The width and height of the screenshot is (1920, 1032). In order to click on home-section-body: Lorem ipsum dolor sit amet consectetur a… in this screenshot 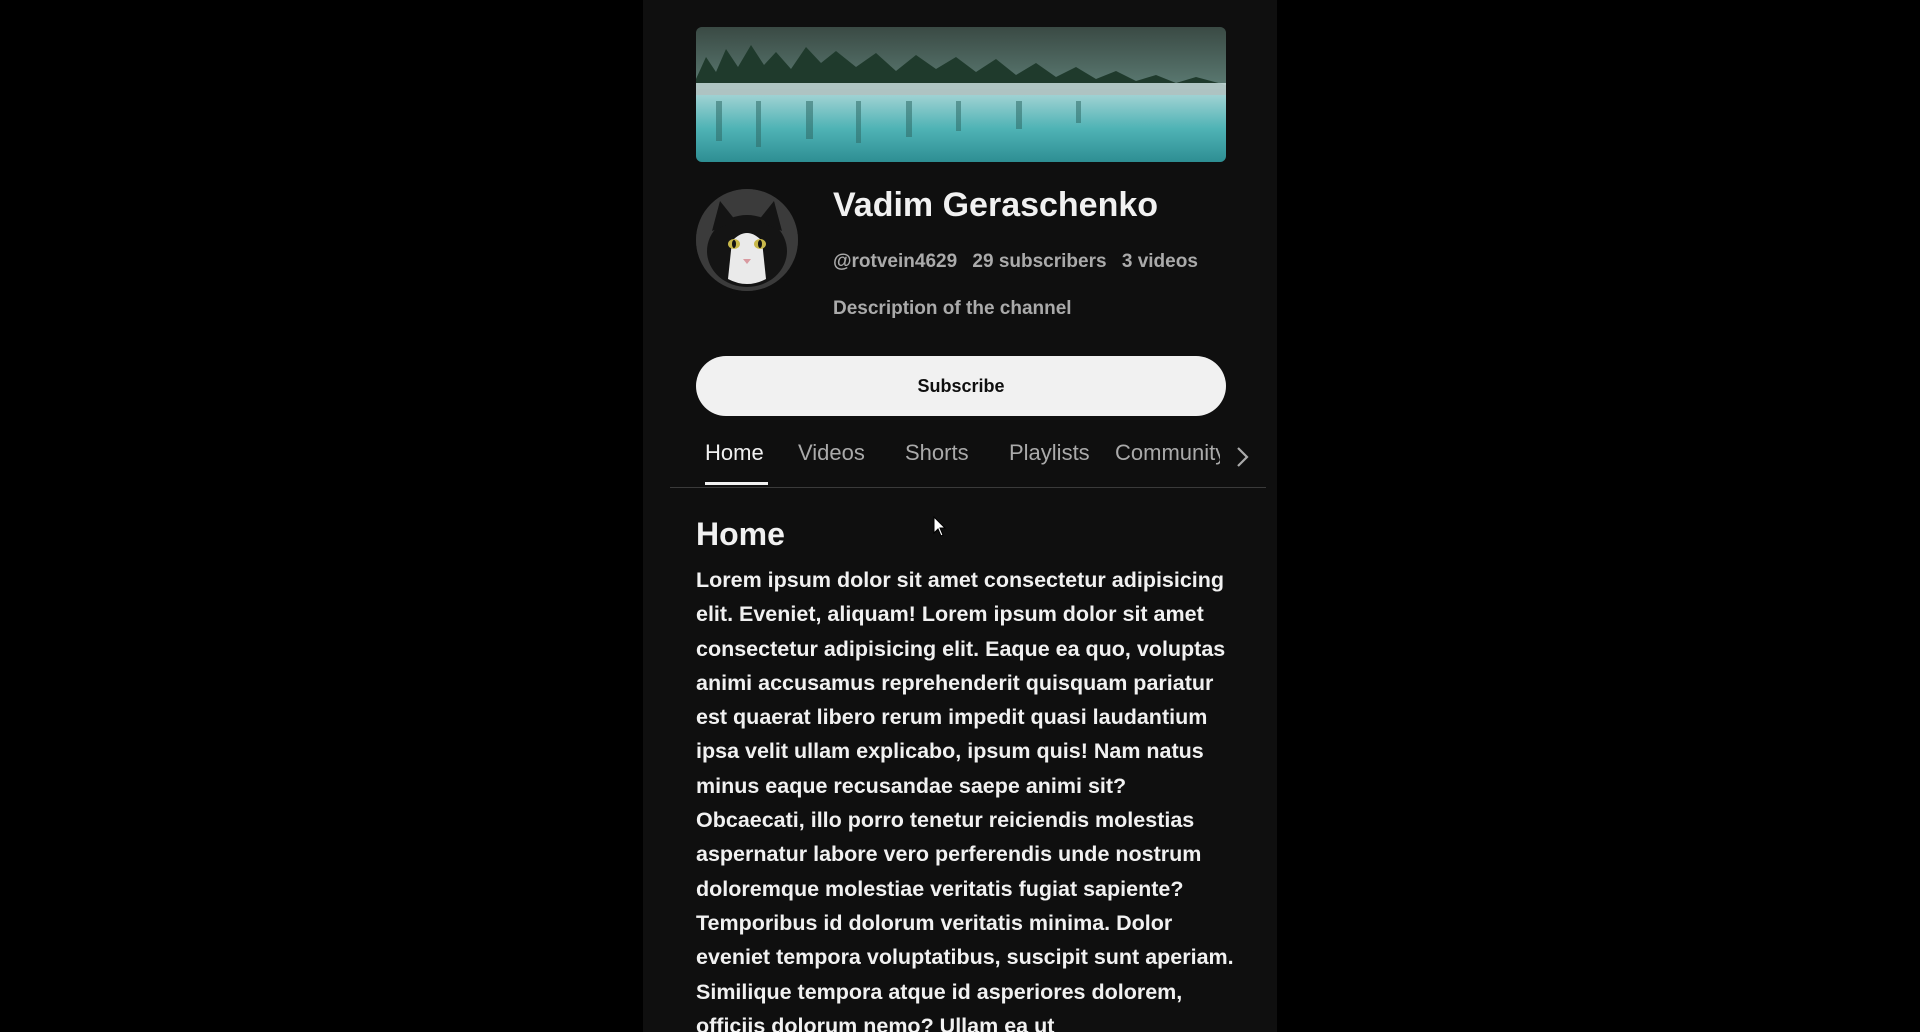, I will do `click(965, 800)`.